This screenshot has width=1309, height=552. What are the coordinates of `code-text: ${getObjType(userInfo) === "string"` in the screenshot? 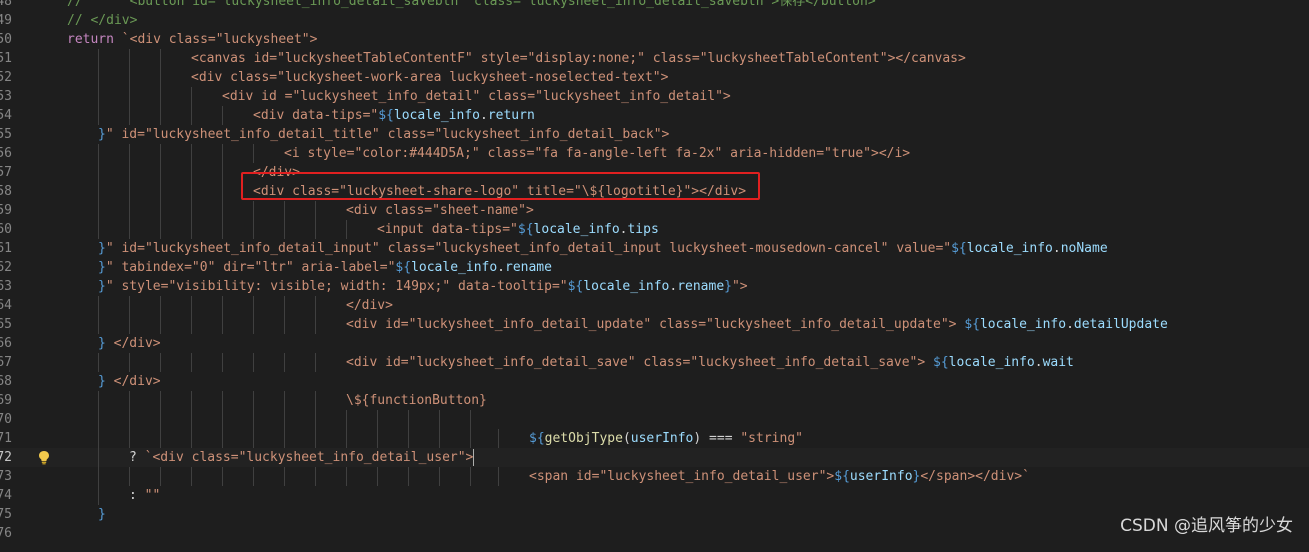 It's located at (666, 438).